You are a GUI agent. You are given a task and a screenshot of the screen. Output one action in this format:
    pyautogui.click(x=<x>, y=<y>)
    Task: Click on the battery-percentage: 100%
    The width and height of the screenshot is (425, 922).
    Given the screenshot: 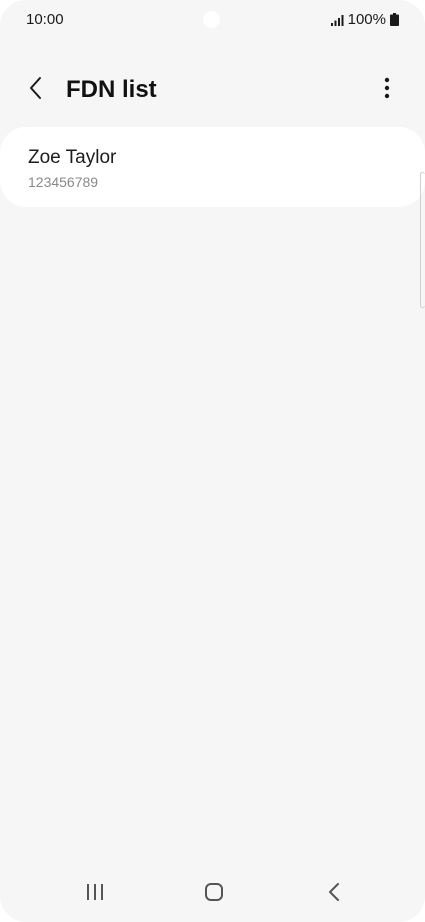 What is the action you would take?
    pyautogui.click(x=366, y=19)
    